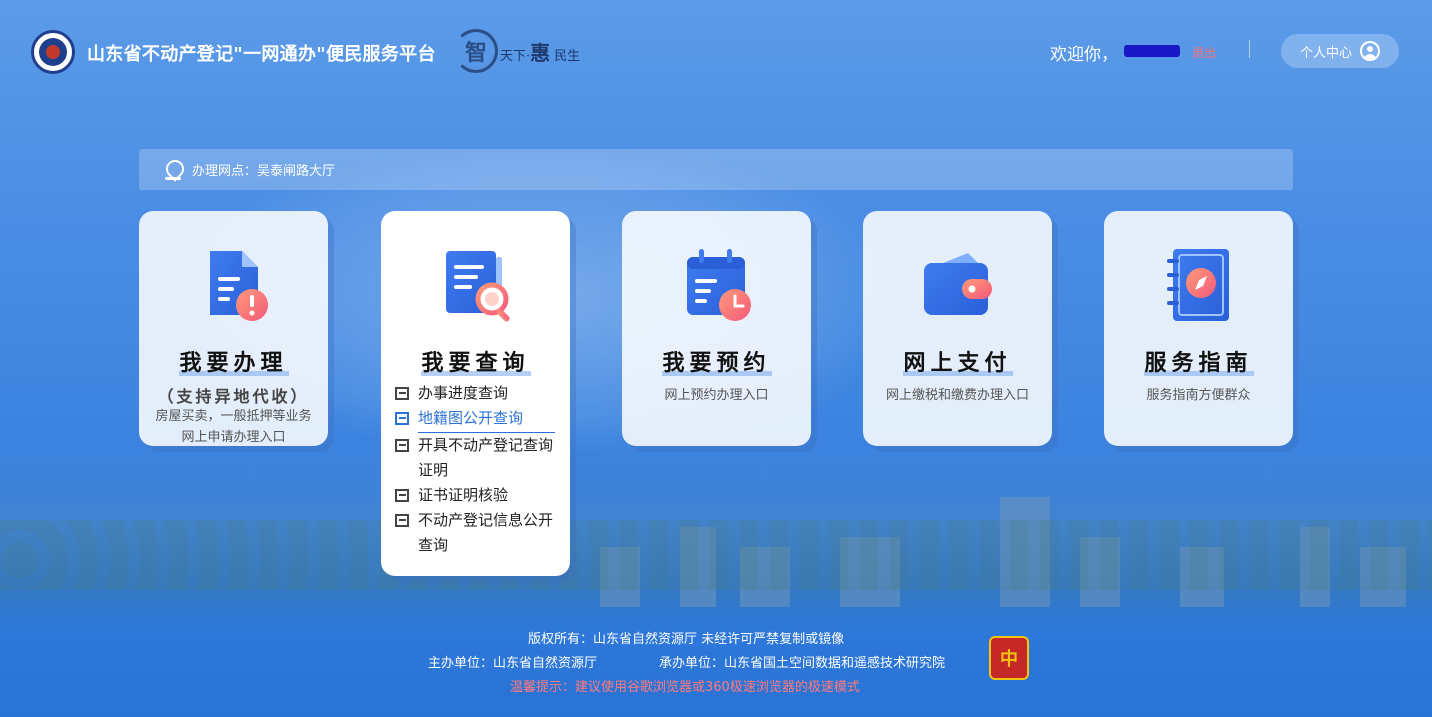  Describe the element at coordinates (1370, 51) in the screenshot. I see `user-avatar-icon` at that location.